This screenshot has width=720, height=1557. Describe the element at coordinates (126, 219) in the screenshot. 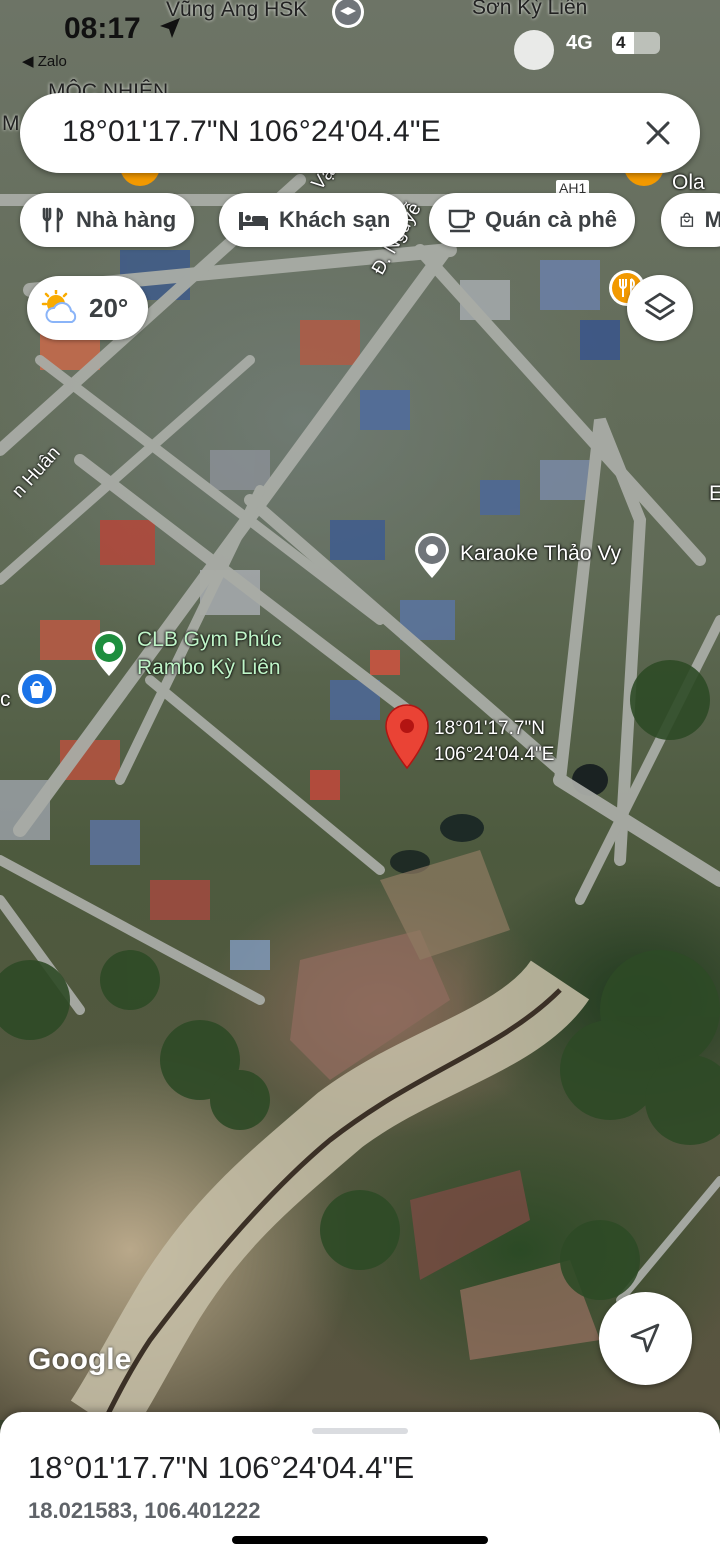

I see `chip-restaurants-label: Nhà hàng` at that location.